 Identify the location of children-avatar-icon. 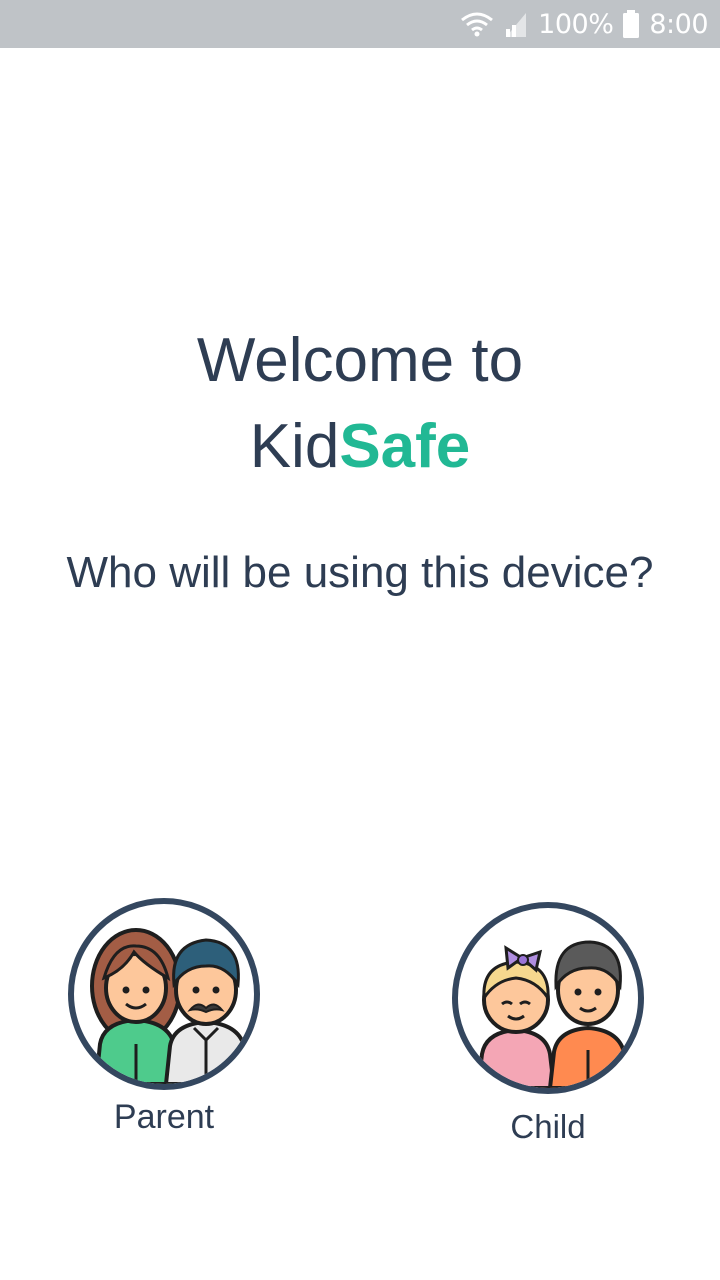
(548, 998).